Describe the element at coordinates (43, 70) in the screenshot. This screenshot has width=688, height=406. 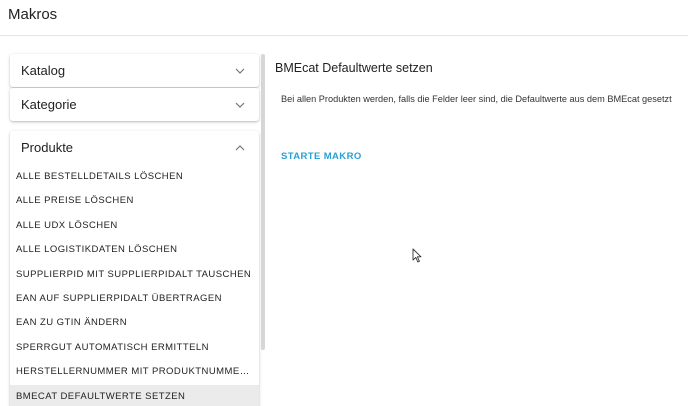
I see `panel-label-katalog: Katalog` at that location.